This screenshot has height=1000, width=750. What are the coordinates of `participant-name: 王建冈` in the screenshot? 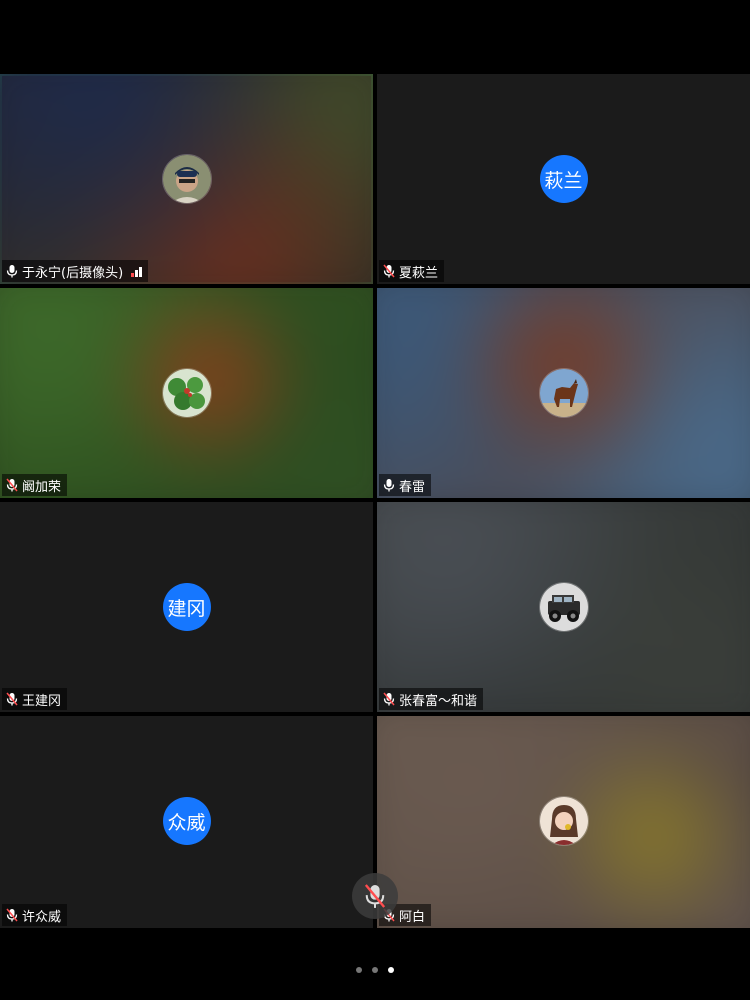 It's located at (42, 701).